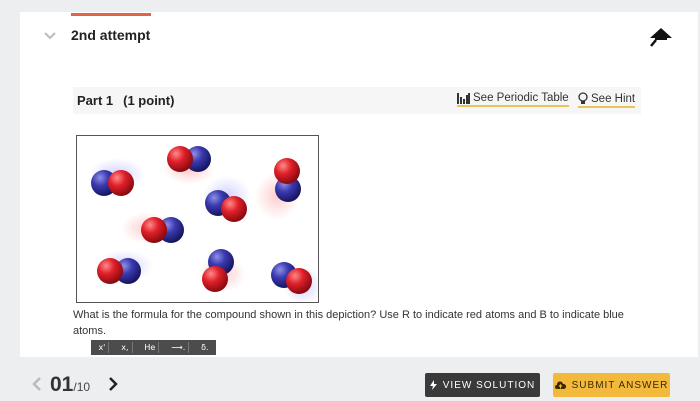 Image resolution: width=700 pixels, height=401 pixels. I want to click on chevron-left-icon, so click(37, 384).